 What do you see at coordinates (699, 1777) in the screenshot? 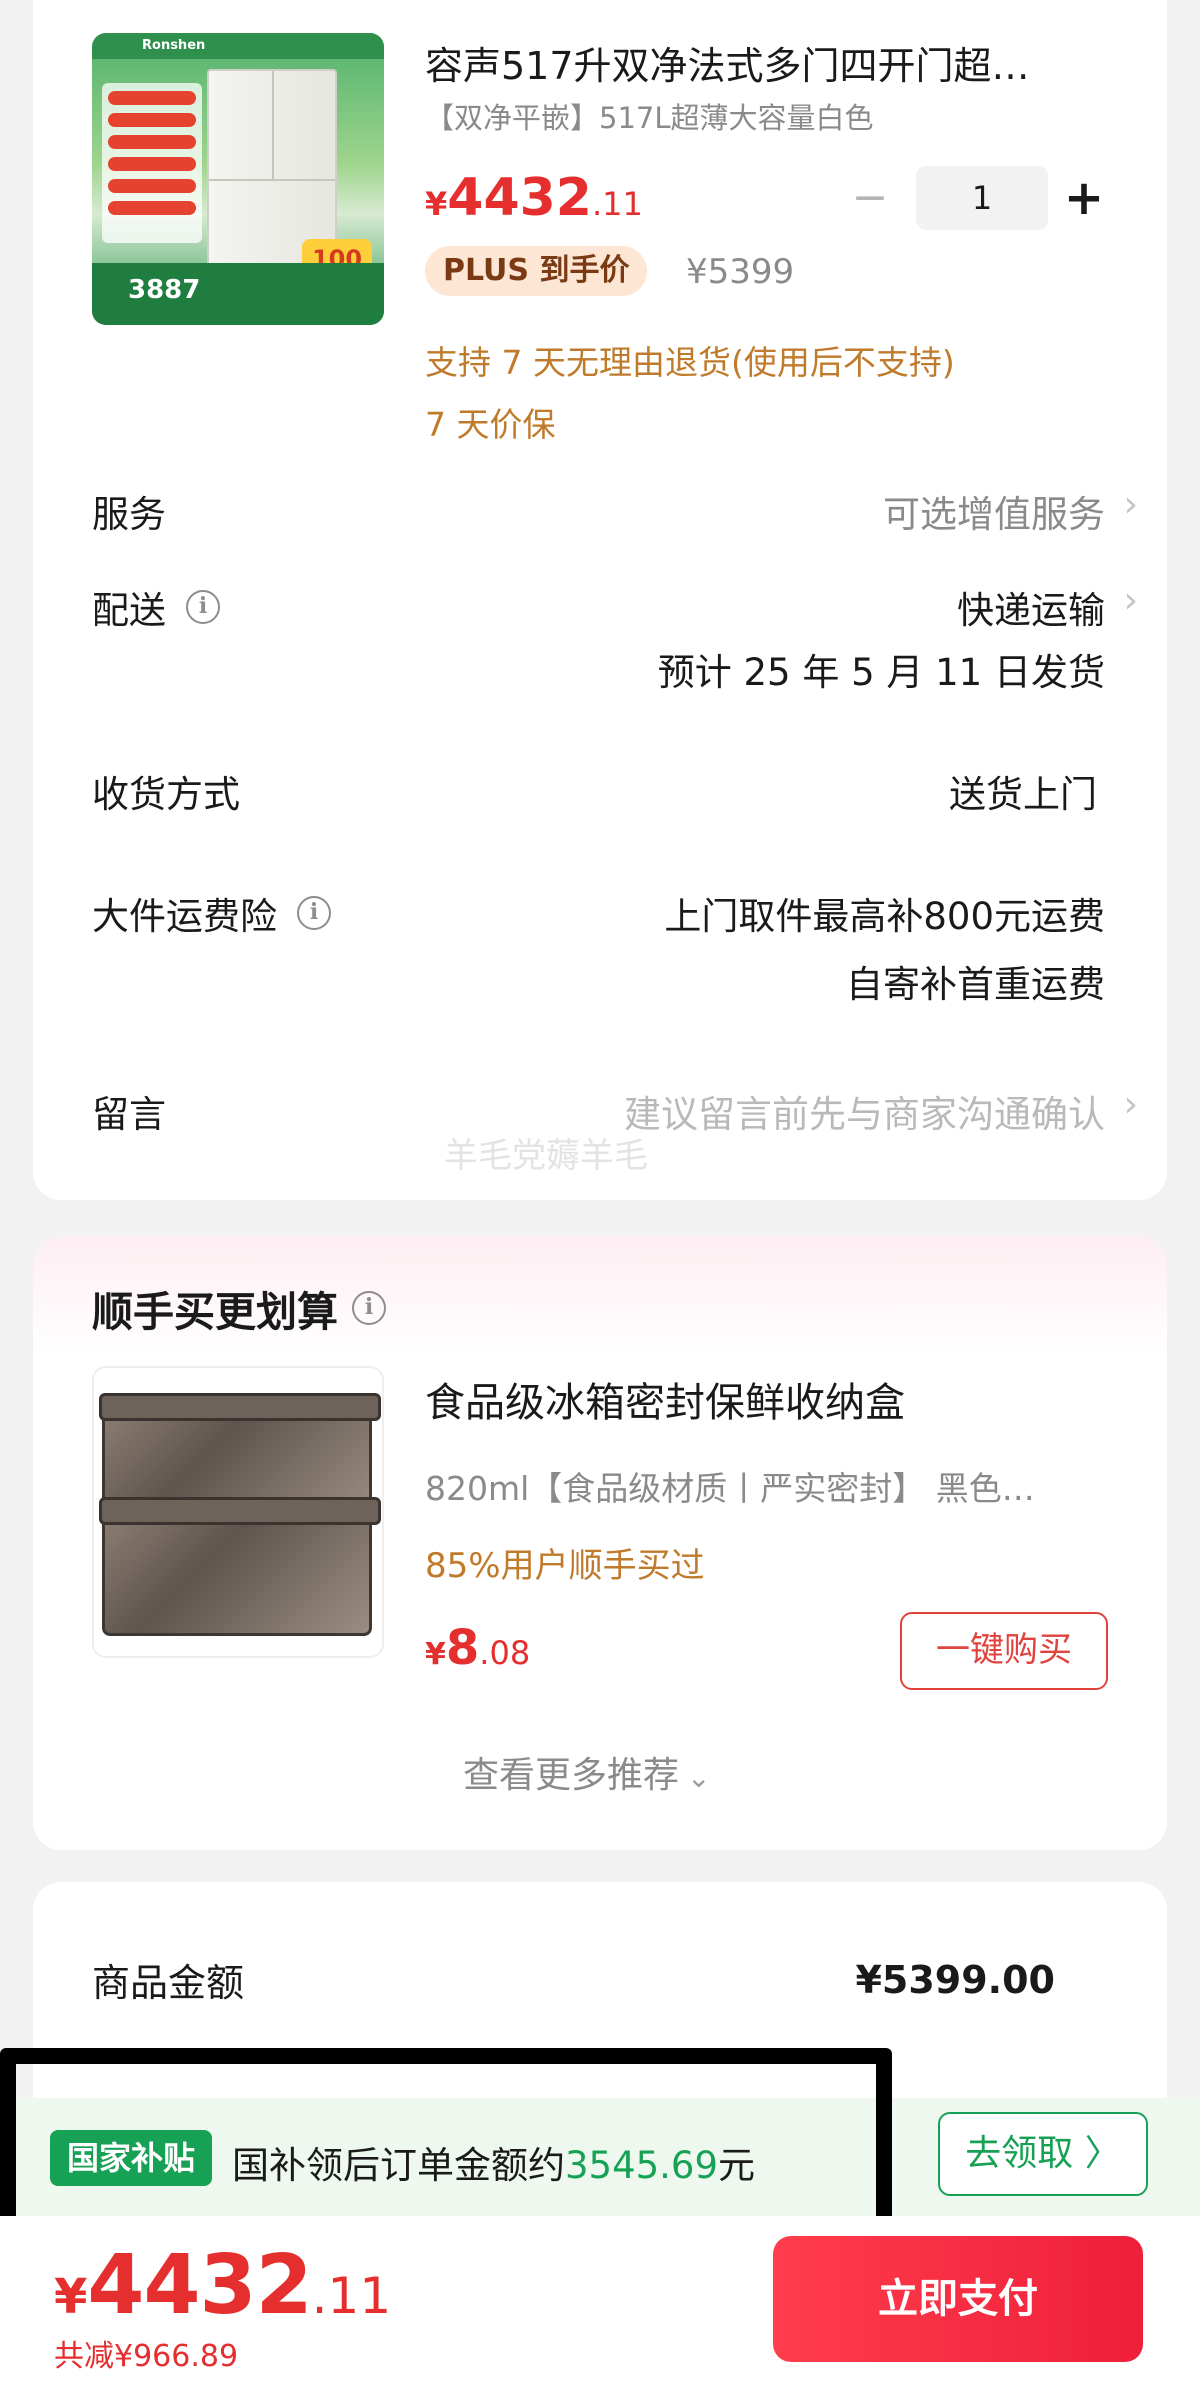
I see `chevron-down-icon: ⌄` at bounding box center [699, 1777].